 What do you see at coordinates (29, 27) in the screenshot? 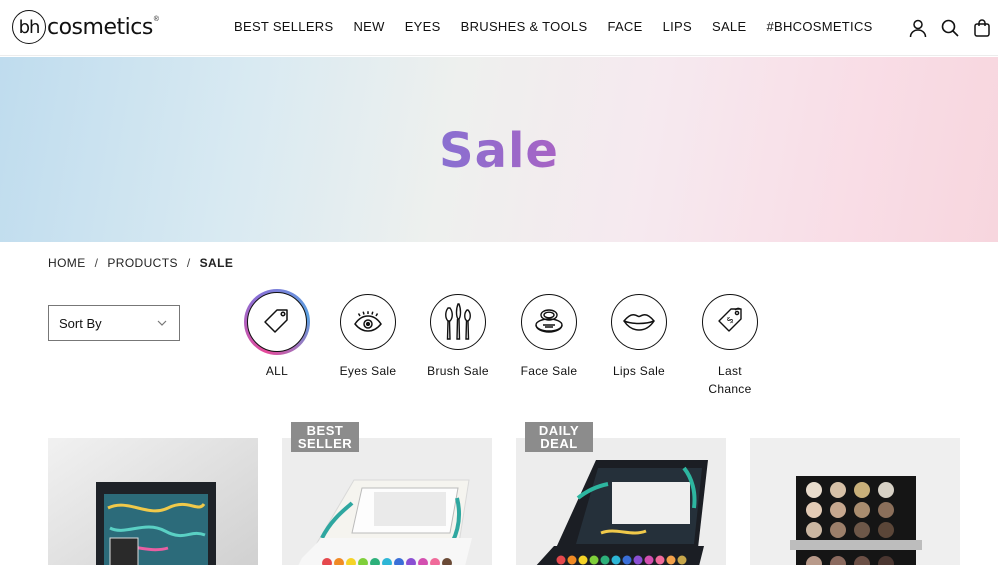
I see `logo-mark: bh` at bounding box center [29, 27].